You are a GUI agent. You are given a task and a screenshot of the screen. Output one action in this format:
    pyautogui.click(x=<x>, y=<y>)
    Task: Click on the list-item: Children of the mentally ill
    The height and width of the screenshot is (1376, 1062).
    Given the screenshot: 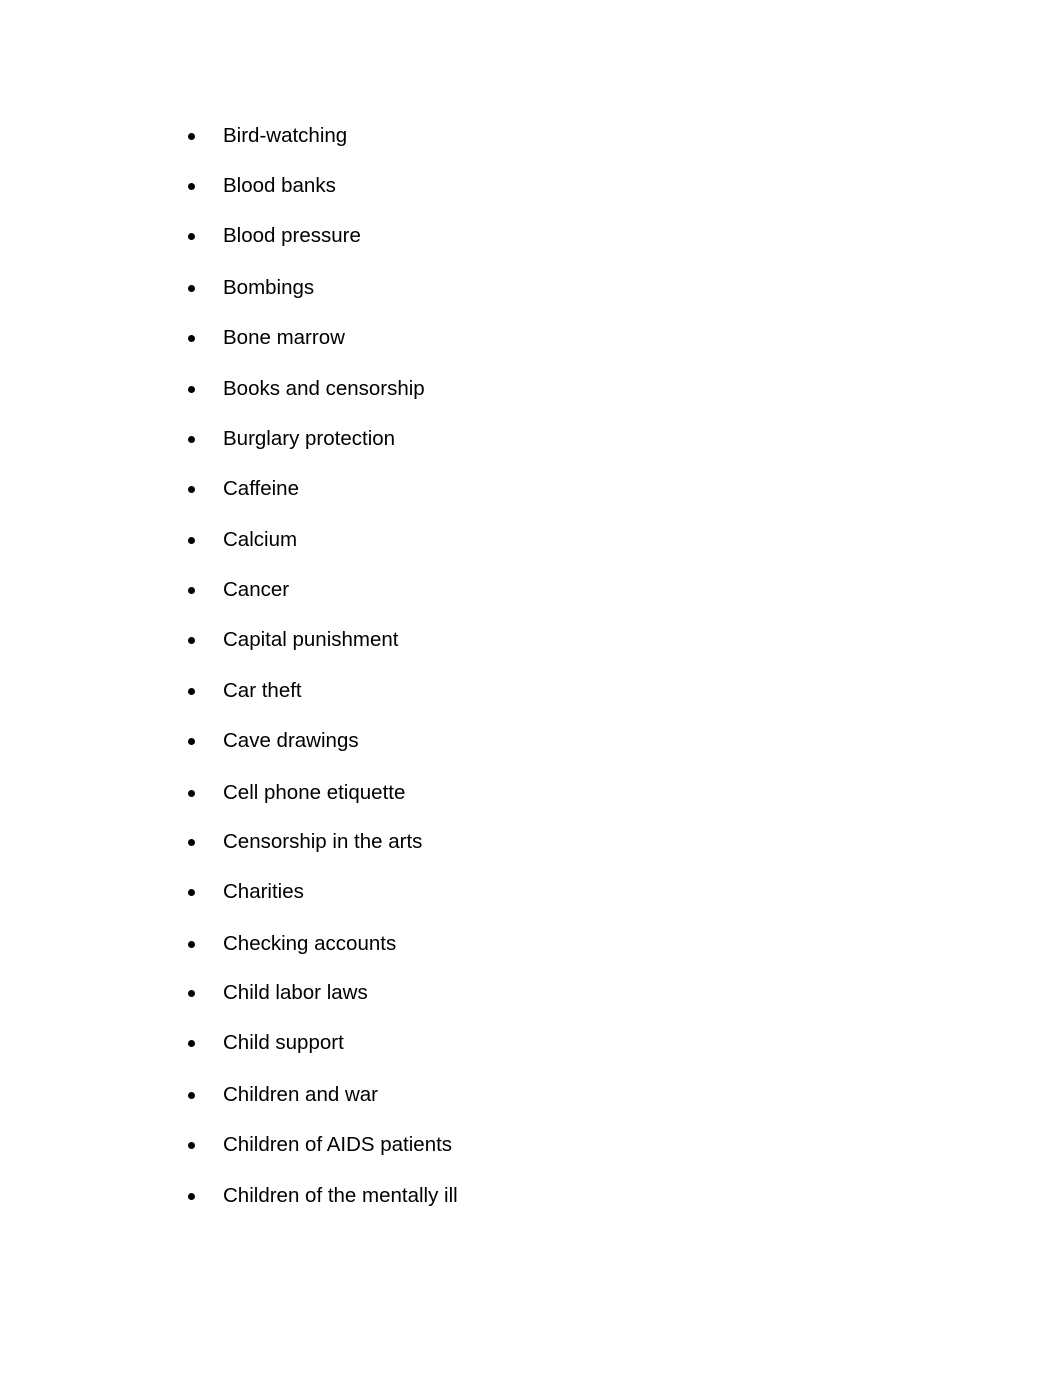 What is the action you would take?
    pyautogui.click(x=321, y=1196)
    